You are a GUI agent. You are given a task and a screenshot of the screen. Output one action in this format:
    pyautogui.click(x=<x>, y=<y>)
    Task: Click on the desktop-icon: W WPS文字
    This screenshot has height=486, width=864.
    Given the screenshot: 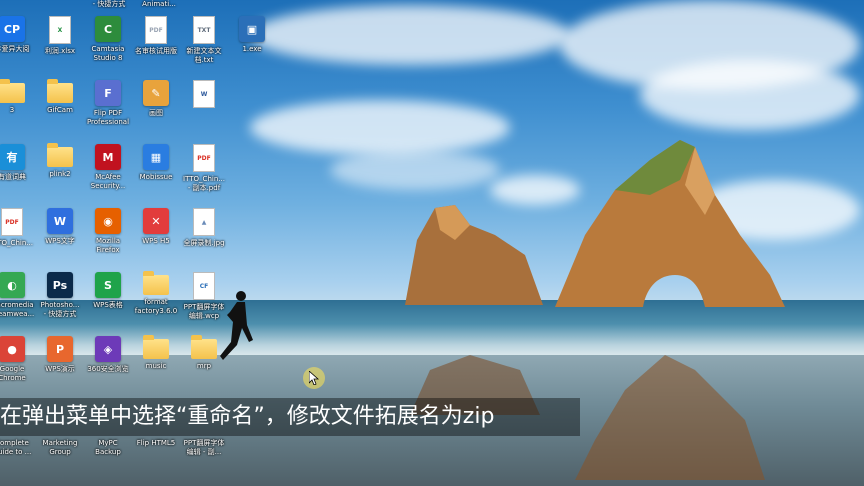 What is the action you would take?
    pyautogui.click(x=60, y=240)
    